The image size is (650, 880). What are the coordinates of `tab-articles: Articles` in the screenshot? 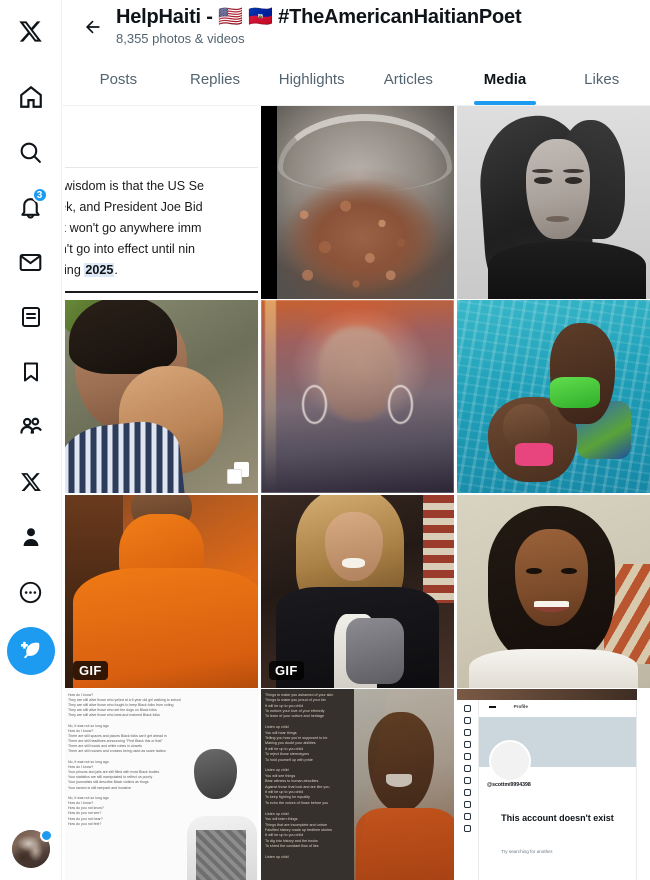 It's located at (408, 79).